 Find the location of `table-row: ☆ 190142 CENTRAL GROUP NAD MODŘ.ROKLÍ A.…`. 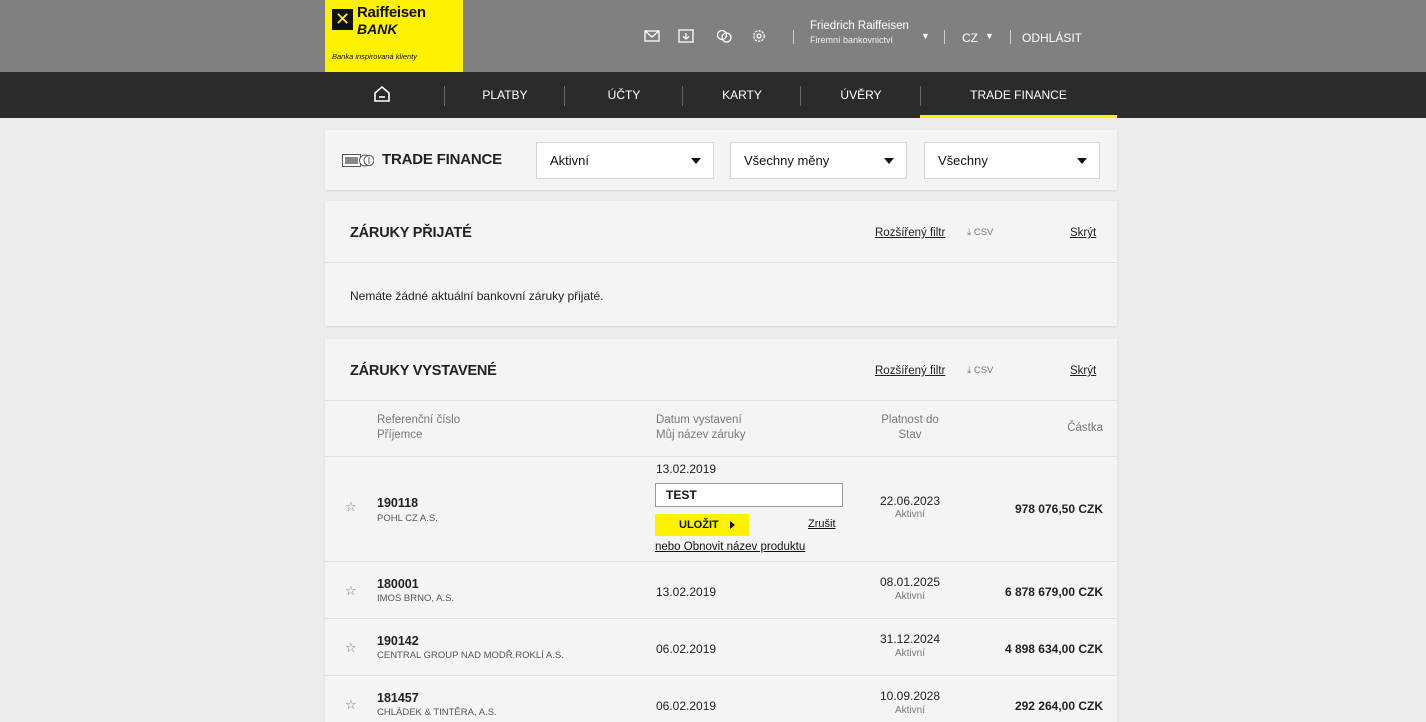

table-row: ☆ 190142 CENTRAL GROUP NAD MODŘ.ROKLÍ A.… is located at coordinates (721, 646).